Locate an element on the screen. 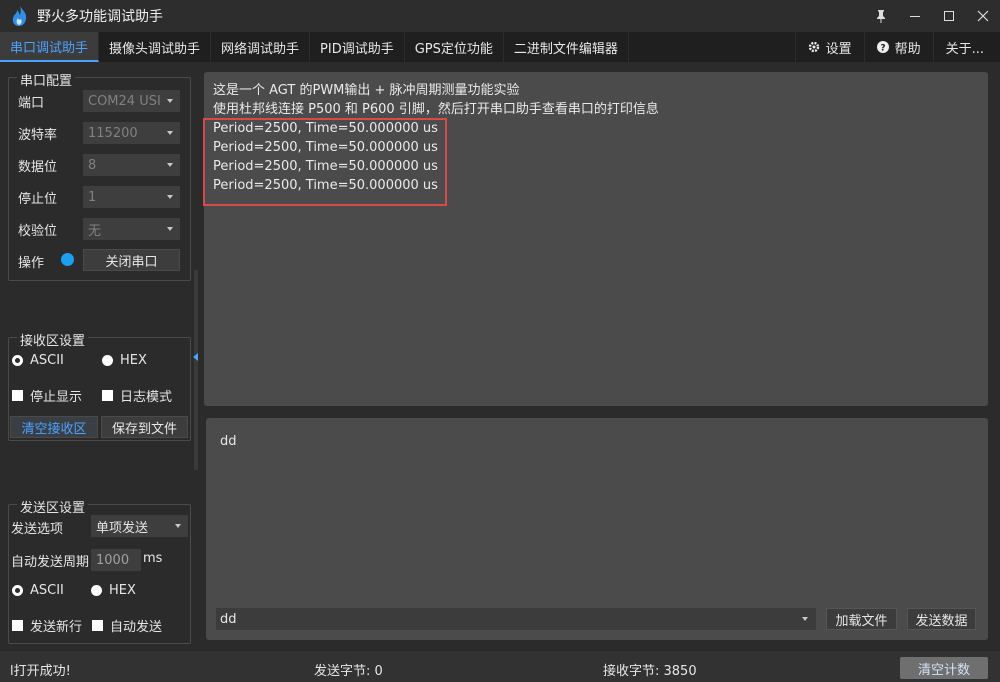  tab-network-assistant: 网络调试助手 is located at coordinates (261, 47).